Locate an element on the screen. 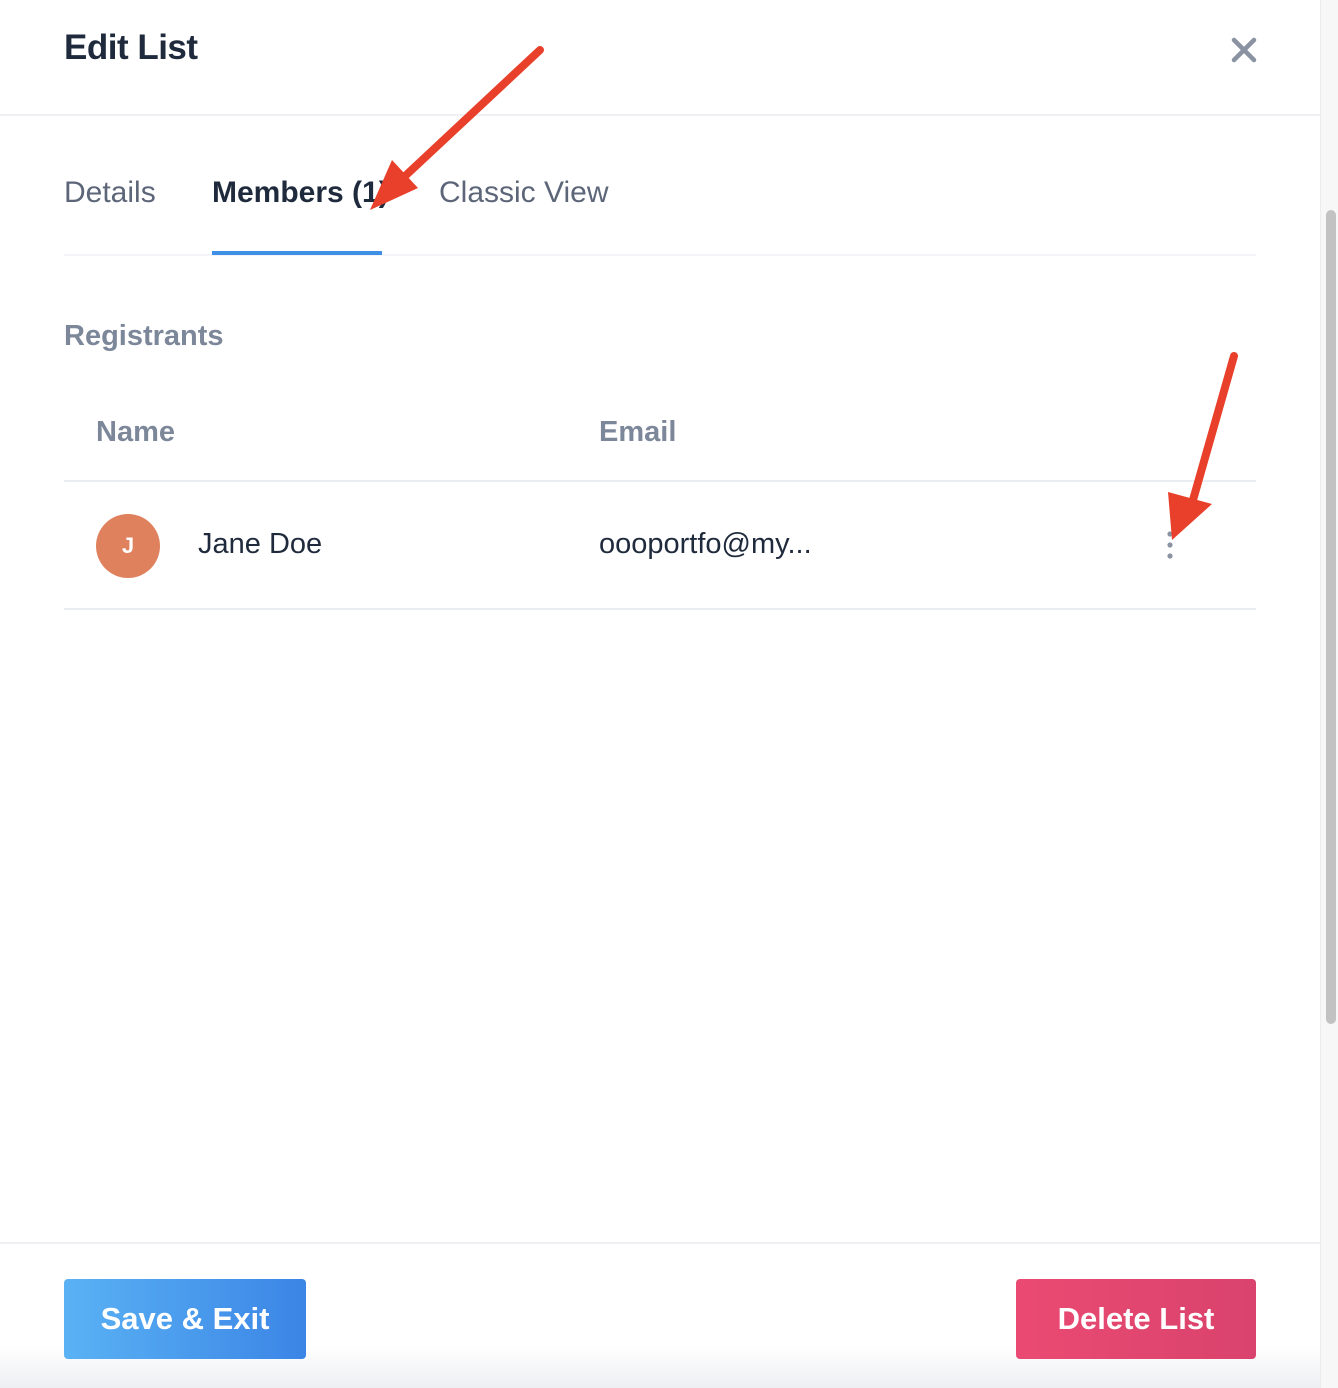 The height and width of the screenshot is (1388, 1338). close-icon is located at coordinates (1244, 50).